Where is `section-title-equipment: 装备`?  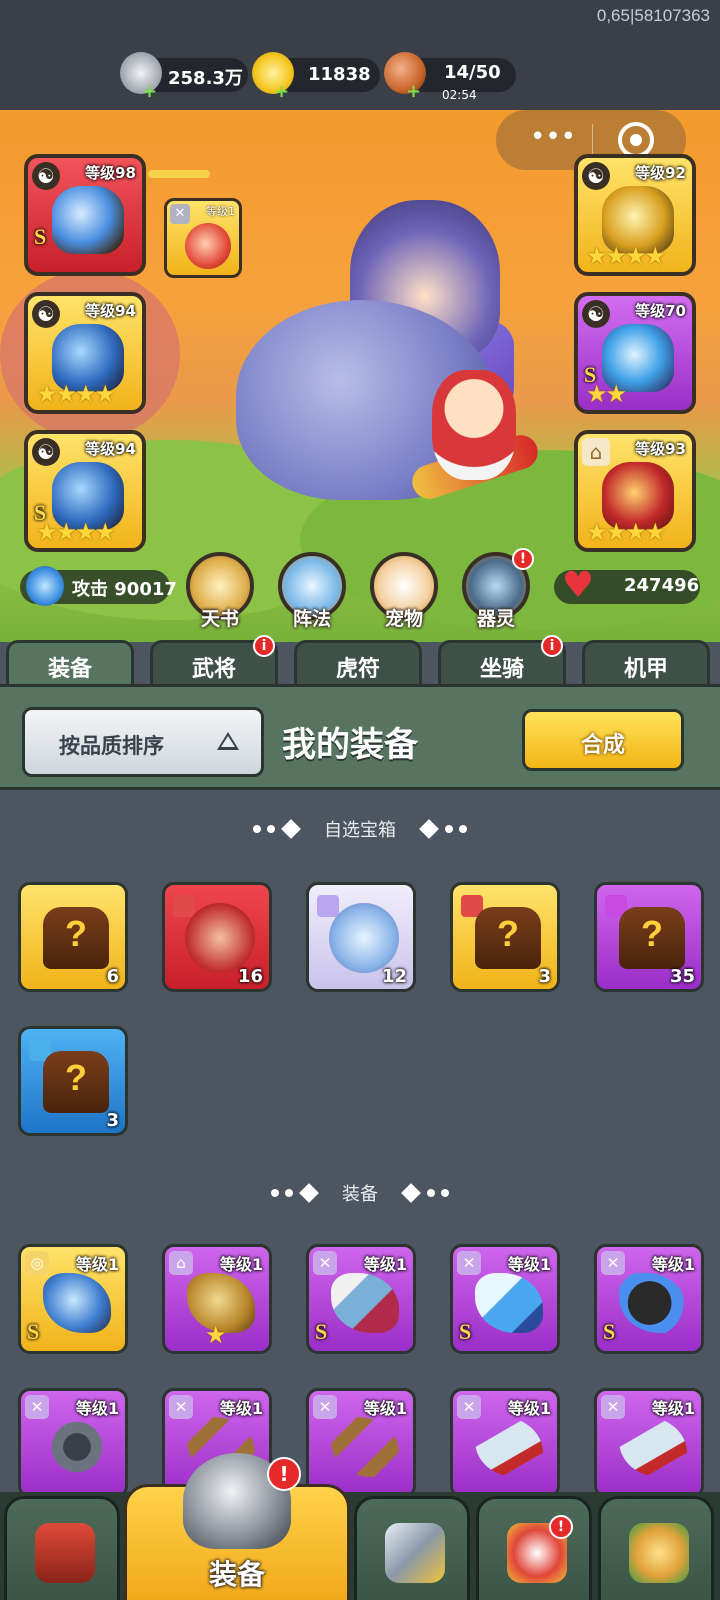 section-title-equipment: 装备 is located at coordinates (360, 1193).